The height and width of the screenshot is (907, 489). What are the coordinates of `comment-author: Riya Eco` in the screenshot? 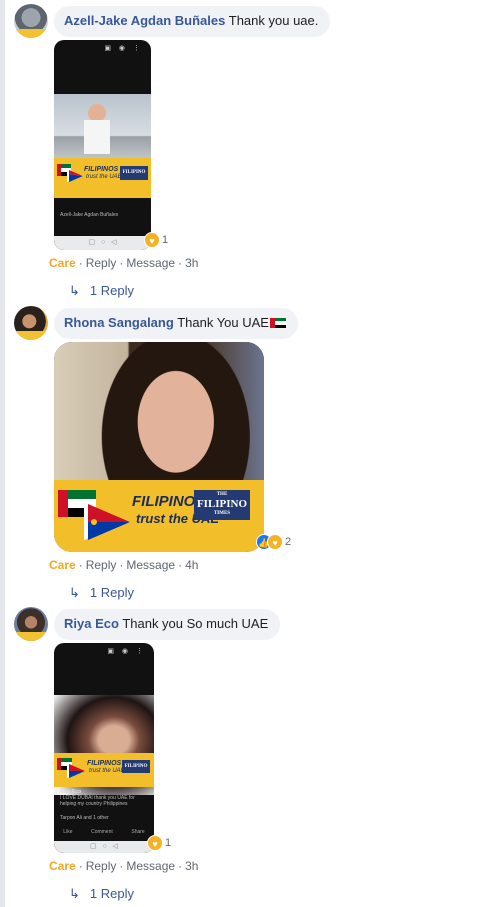 It's located at (91, 623).